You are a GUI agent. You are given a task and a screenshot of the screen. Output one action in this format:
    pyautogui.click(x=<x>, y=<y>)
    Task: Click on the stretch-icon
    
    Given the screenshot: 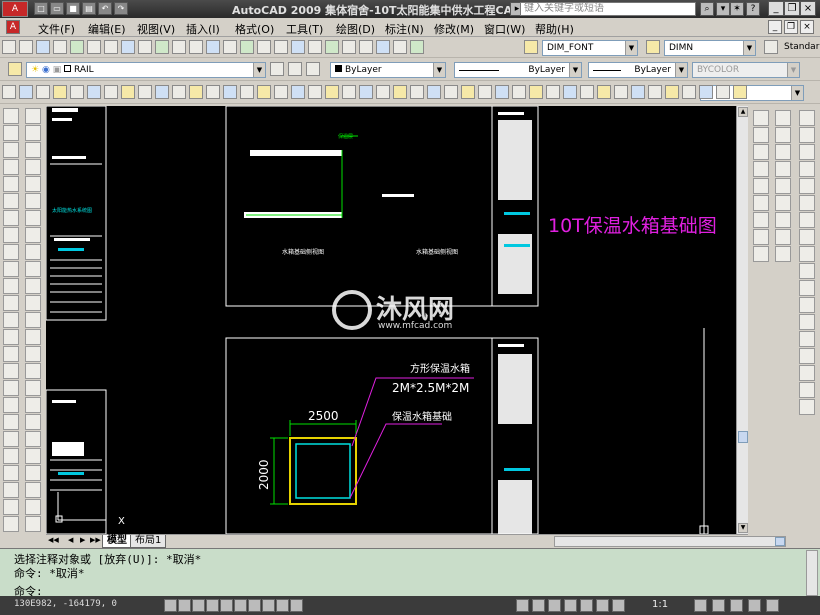 What is the action you would take?
    pyautogui.click(x=33, y=252)
    